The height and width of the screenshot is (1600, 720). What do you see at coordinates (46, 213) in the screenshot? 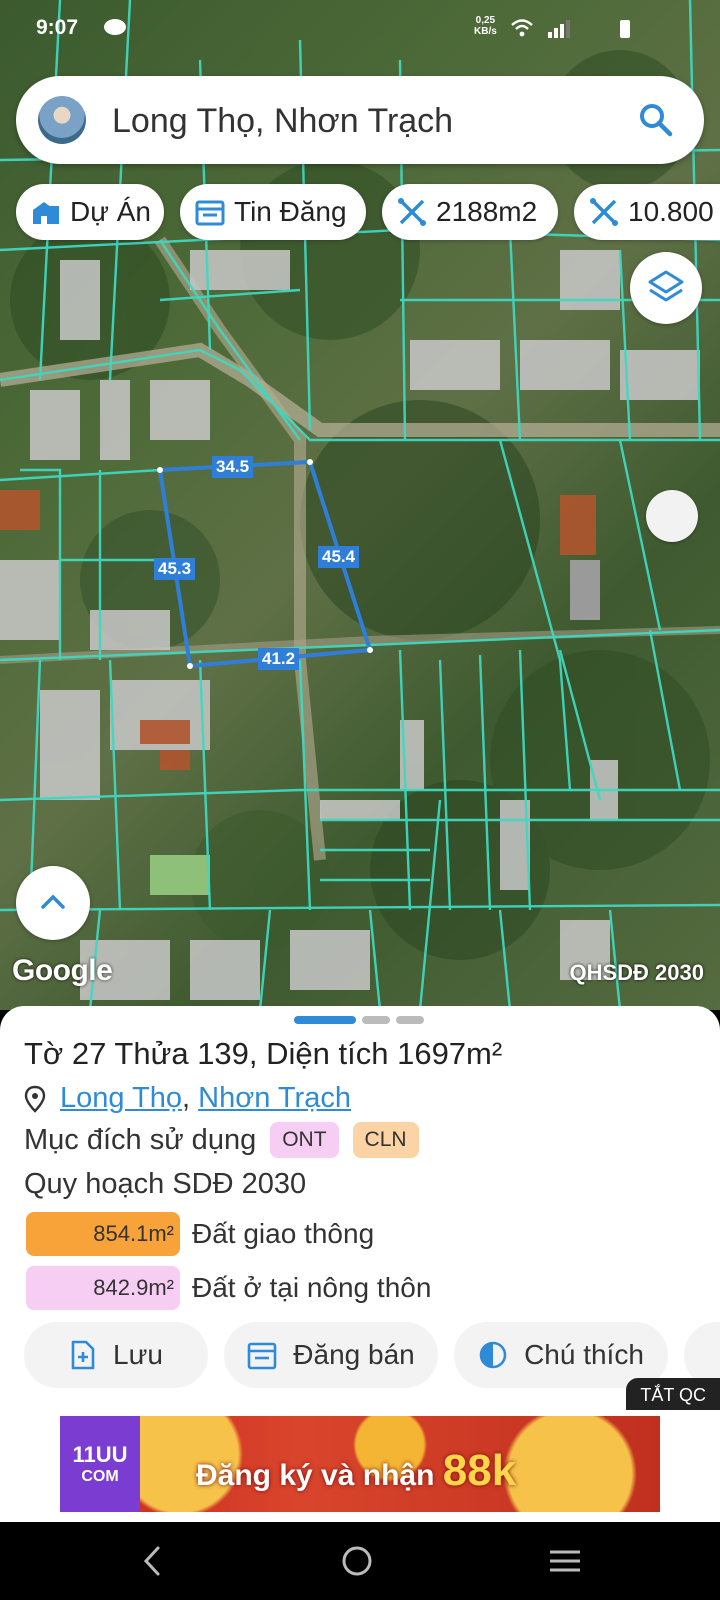
I see `building-icon` at bounding box center [46, 213].